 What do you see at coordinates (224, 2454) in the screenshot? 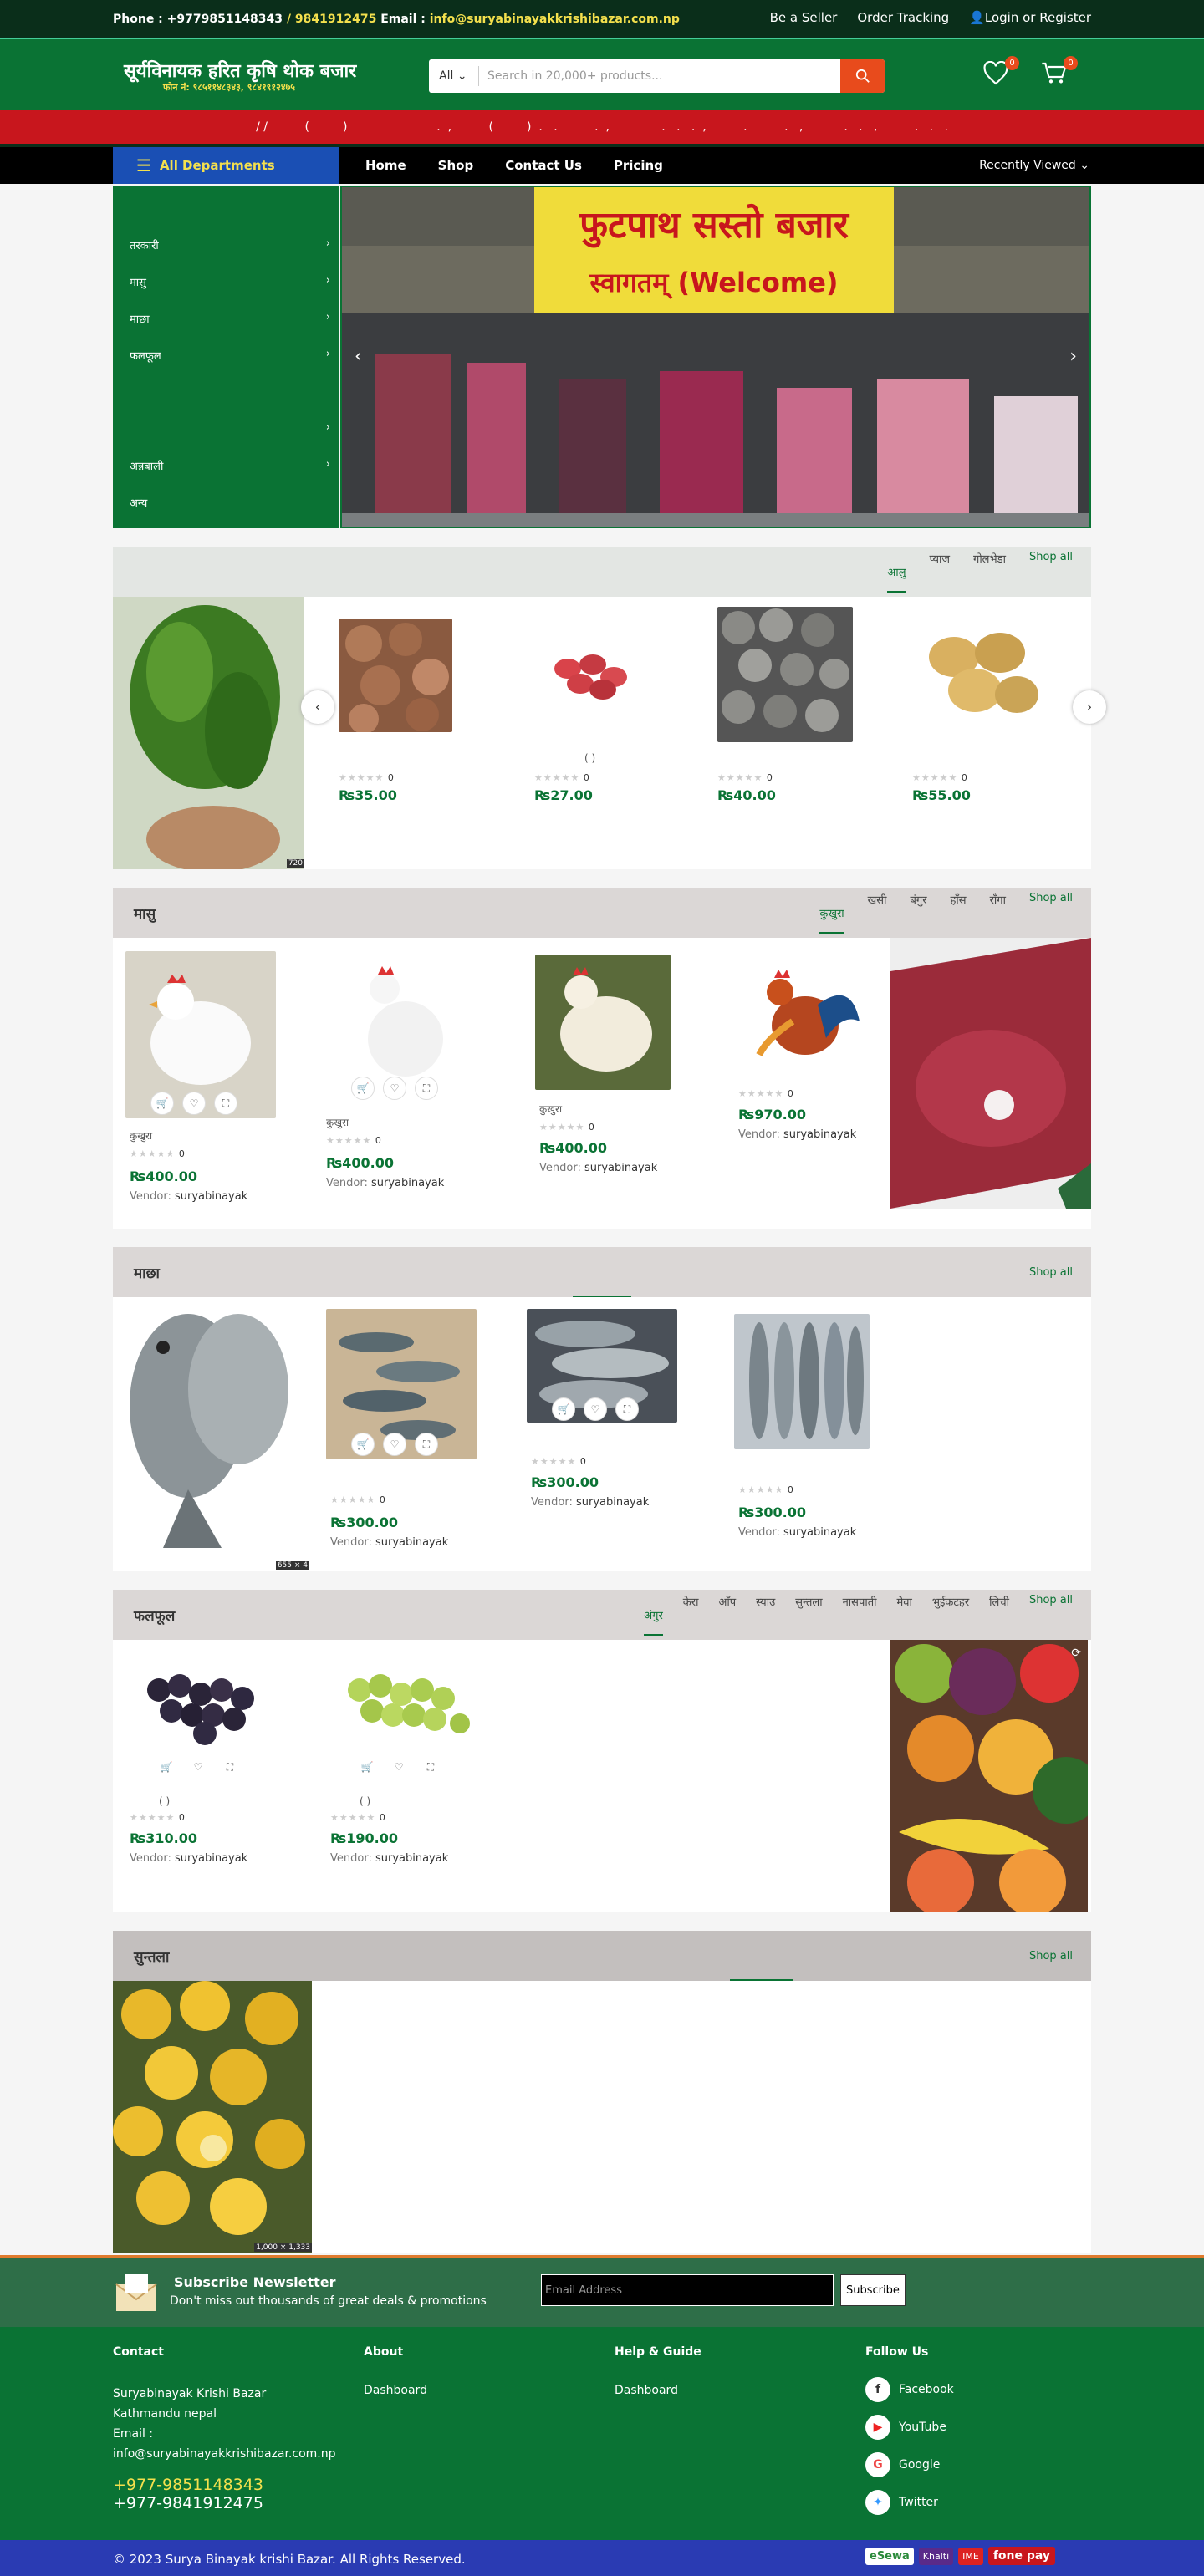
I see `footer-email-link: info@suryabinayakkrishibazar.com.np` at bounding box center [224, 2454].